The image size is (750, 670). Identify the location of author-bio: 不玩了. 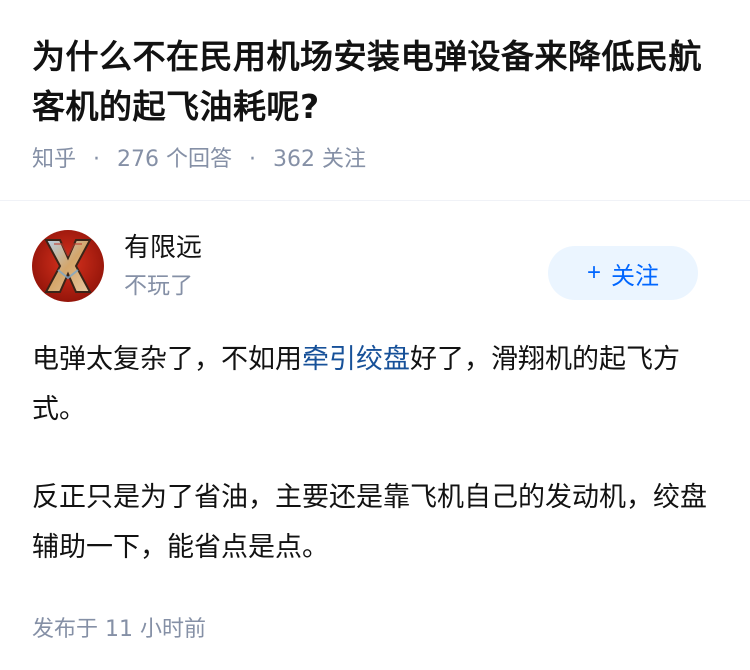
(158, 286).